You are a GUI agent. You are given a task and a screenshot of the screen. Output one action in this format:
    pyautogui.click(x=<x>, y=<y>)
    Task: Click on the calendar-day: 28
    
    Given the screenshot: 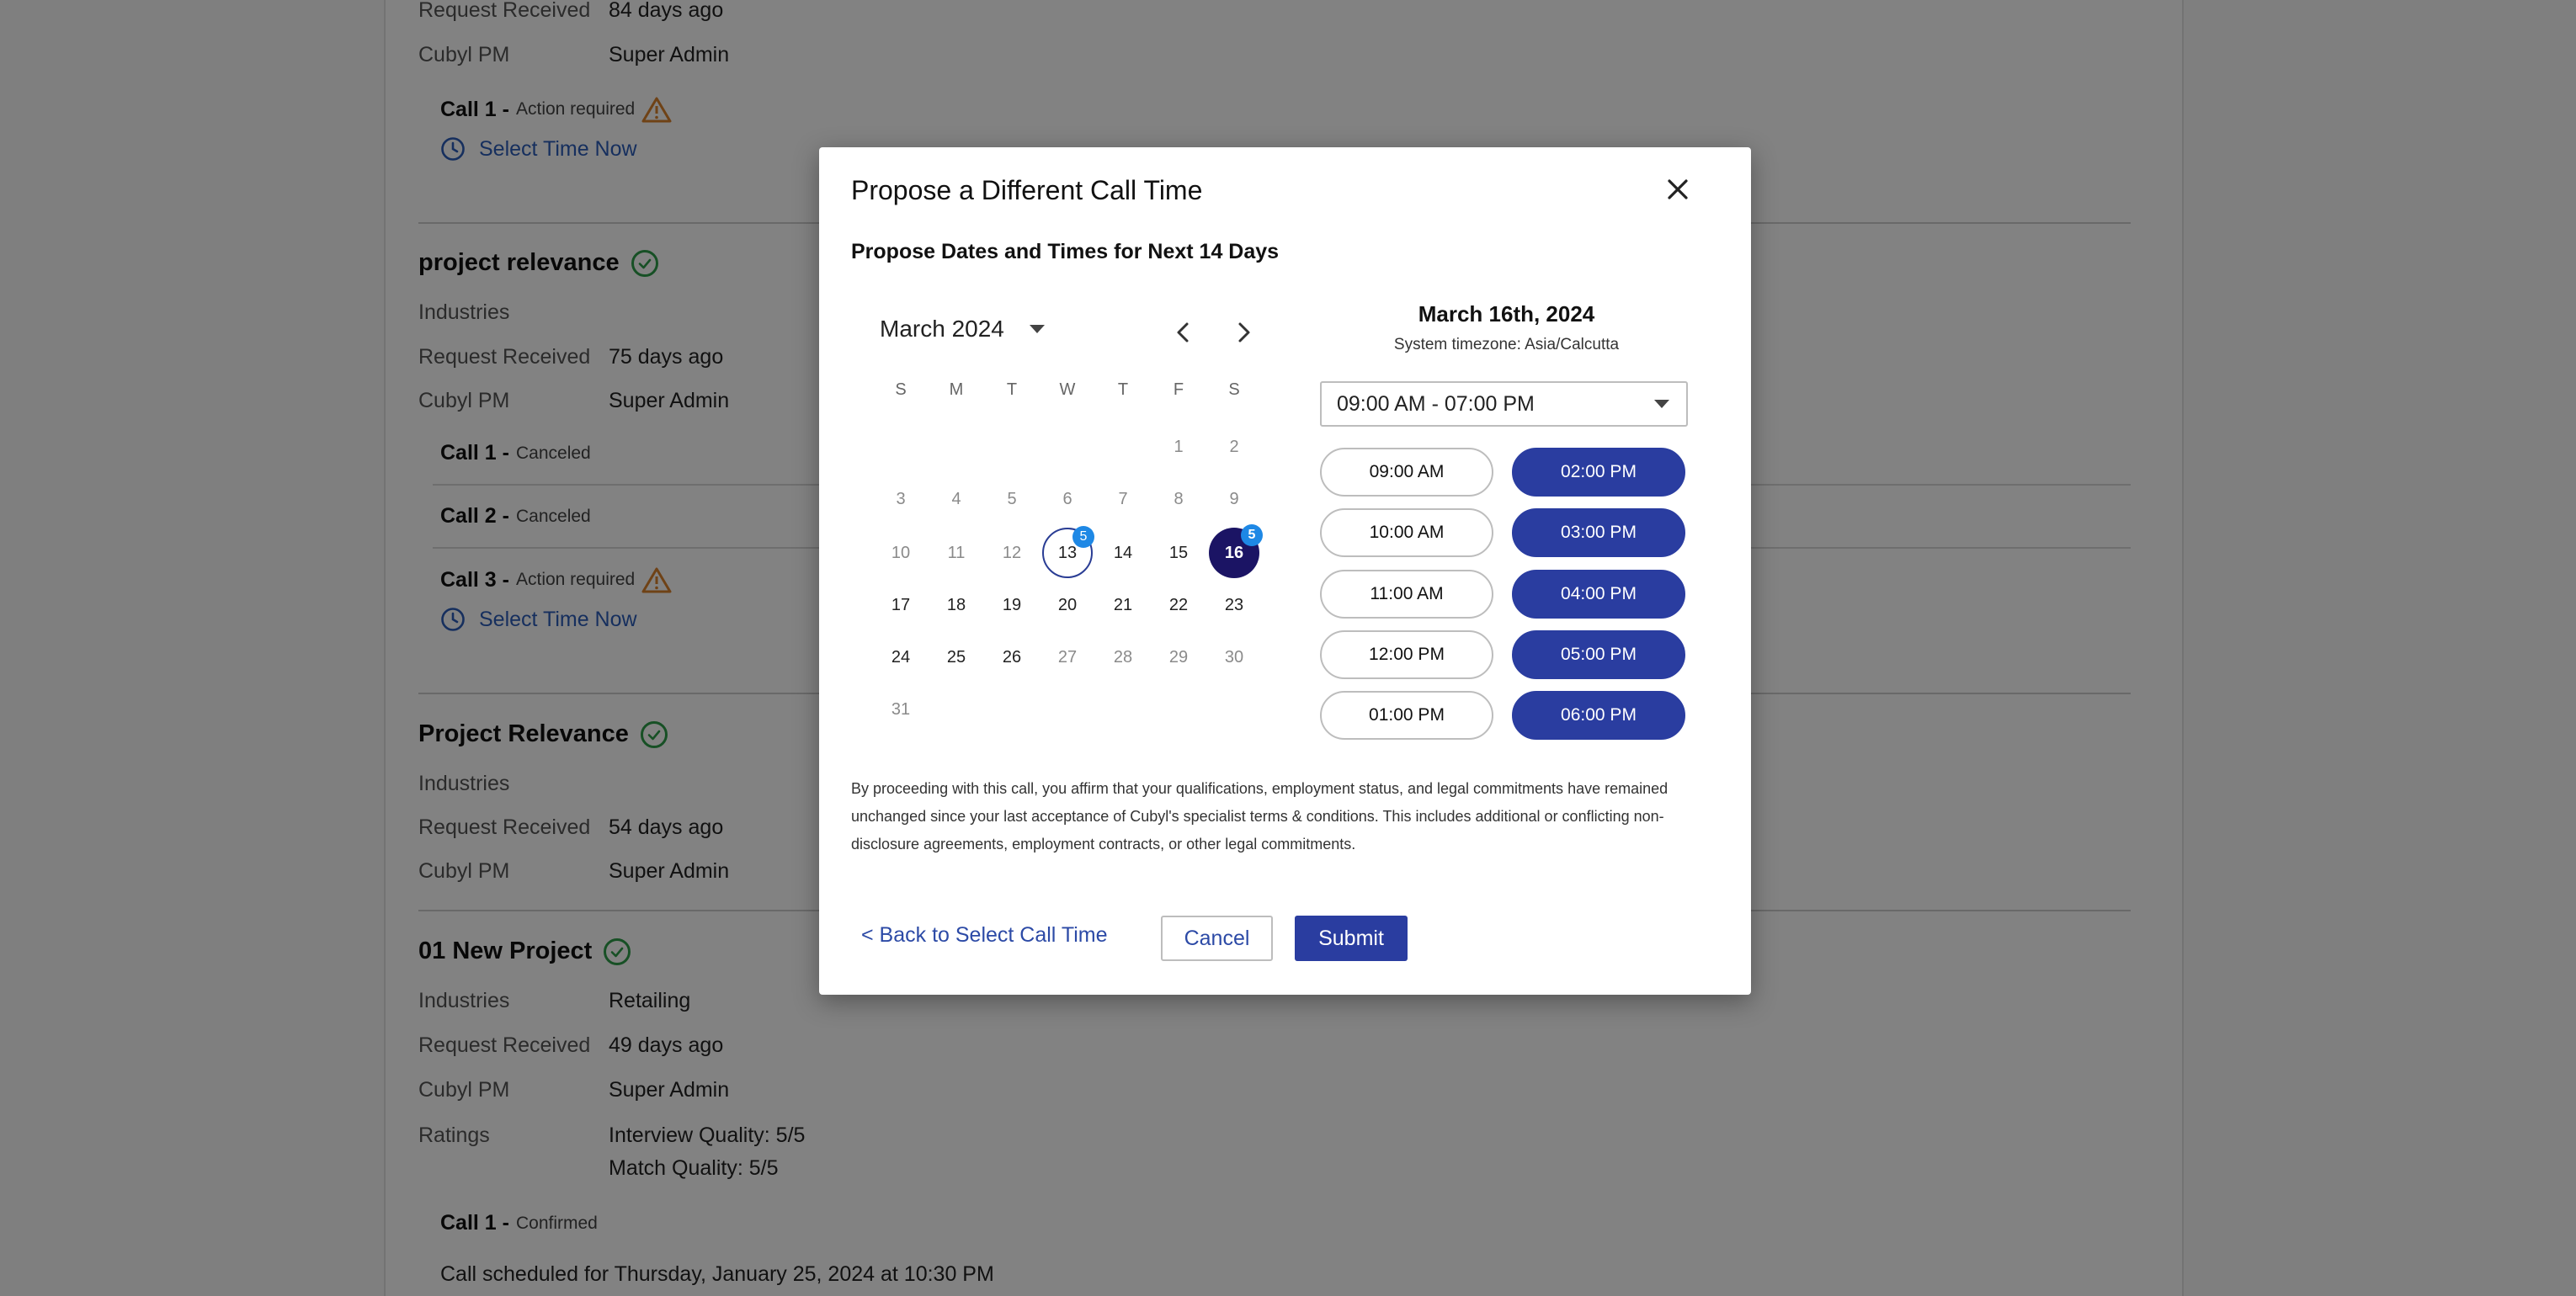 What is the action you would take?
    pyautogui.click(x=1123, y=657)
    